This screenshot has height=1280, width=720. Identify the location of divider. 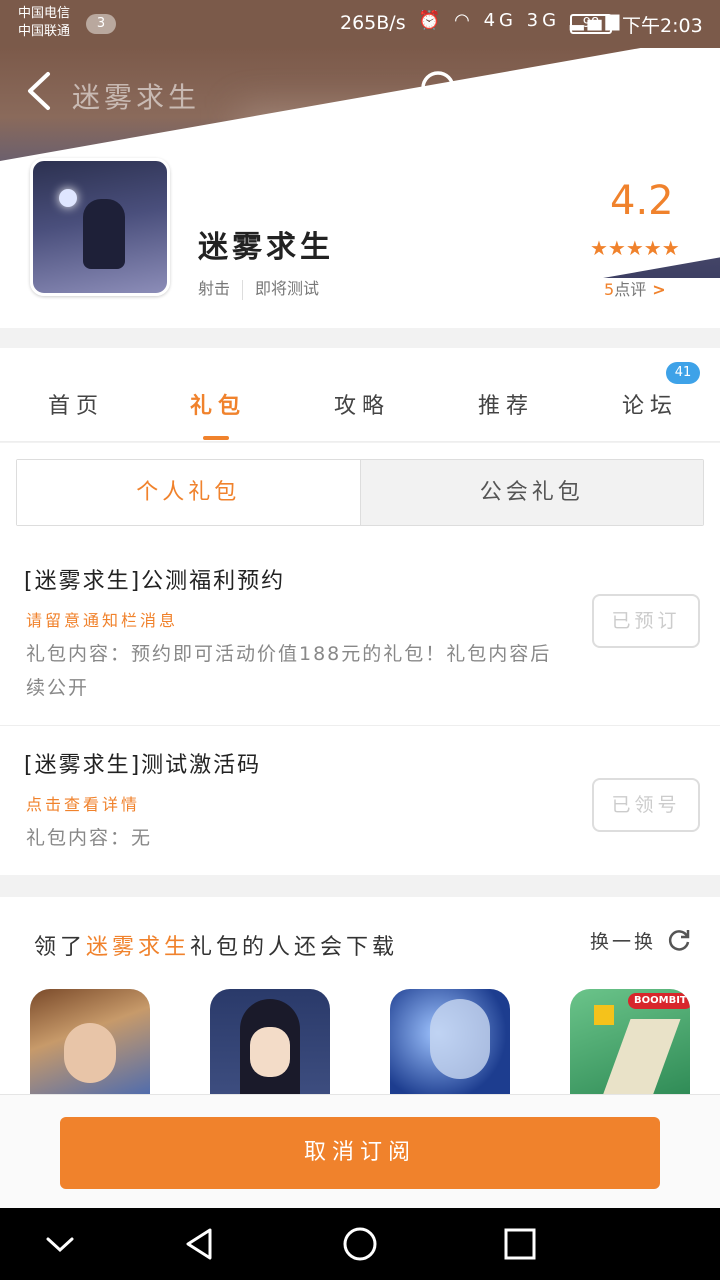
(360, 725).